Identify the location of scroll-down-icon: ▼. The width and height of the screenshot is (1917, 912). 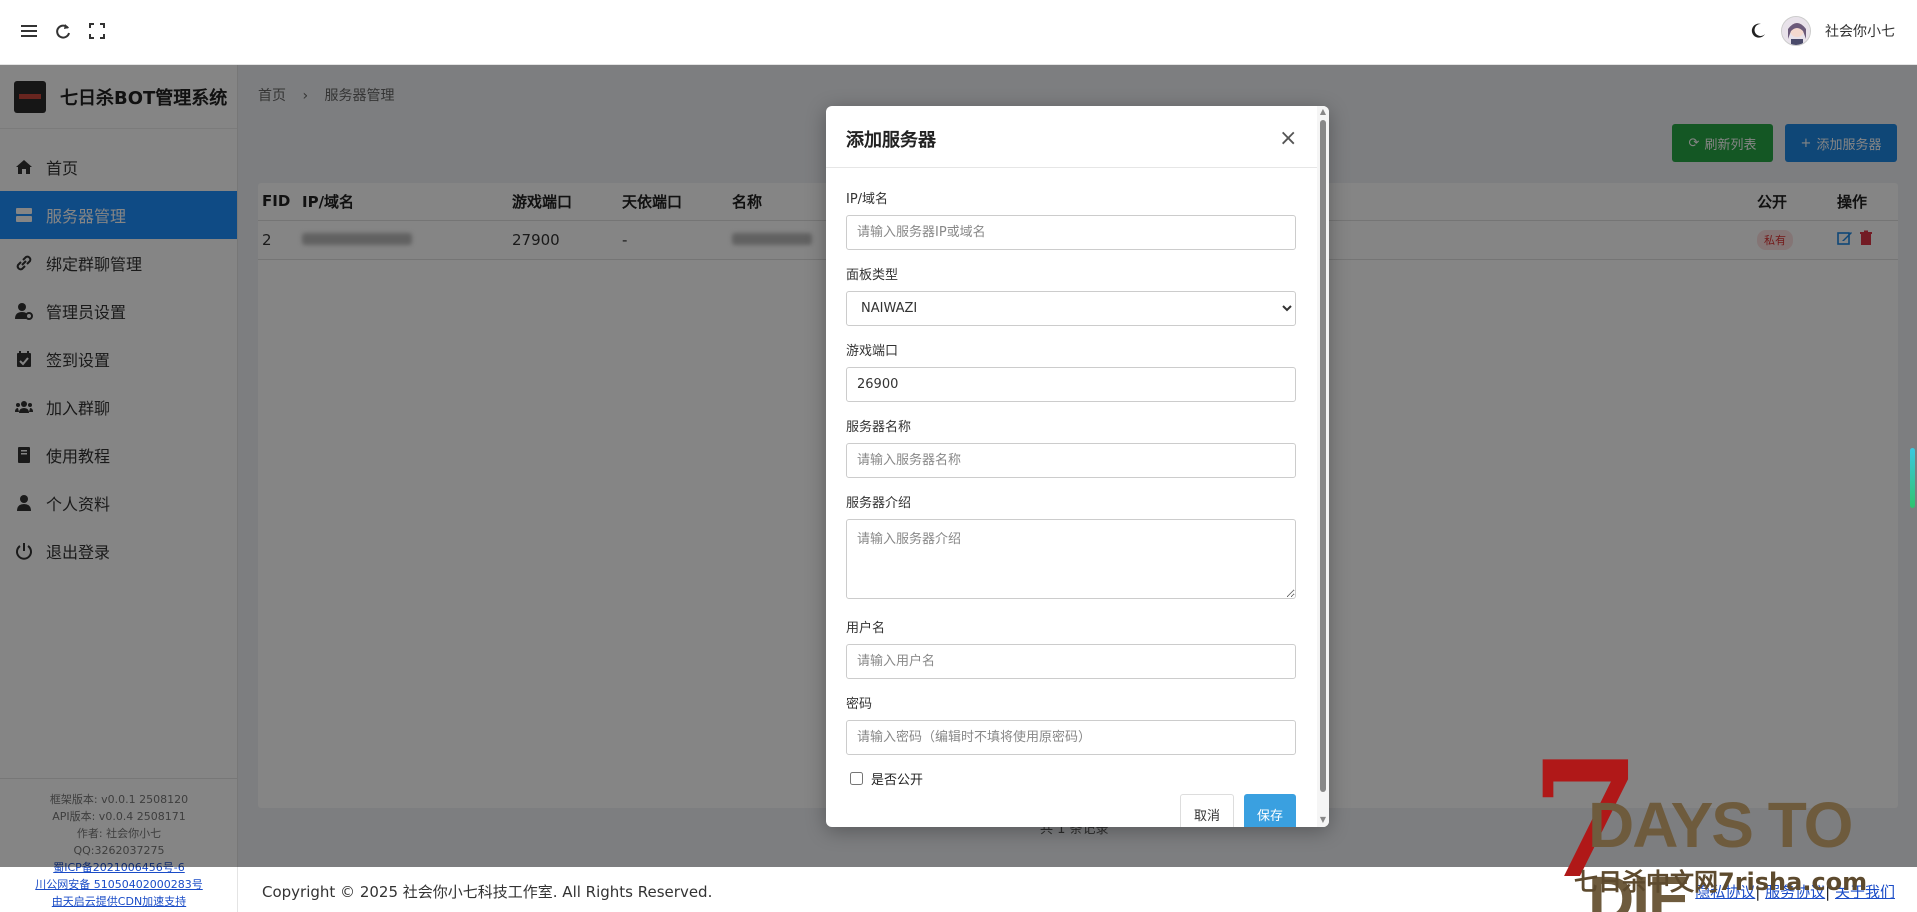
(1323, 820).